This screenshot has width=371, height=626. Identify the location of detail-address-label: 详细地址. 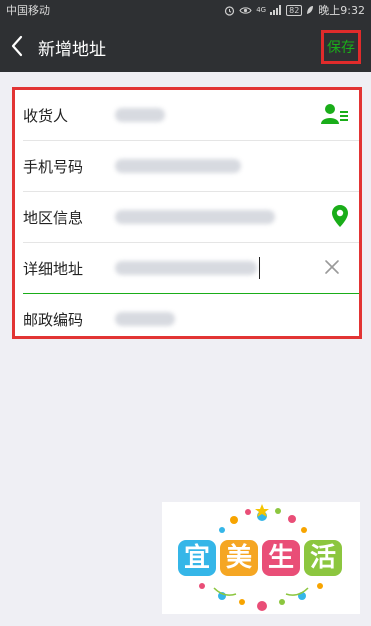
(53, 269).